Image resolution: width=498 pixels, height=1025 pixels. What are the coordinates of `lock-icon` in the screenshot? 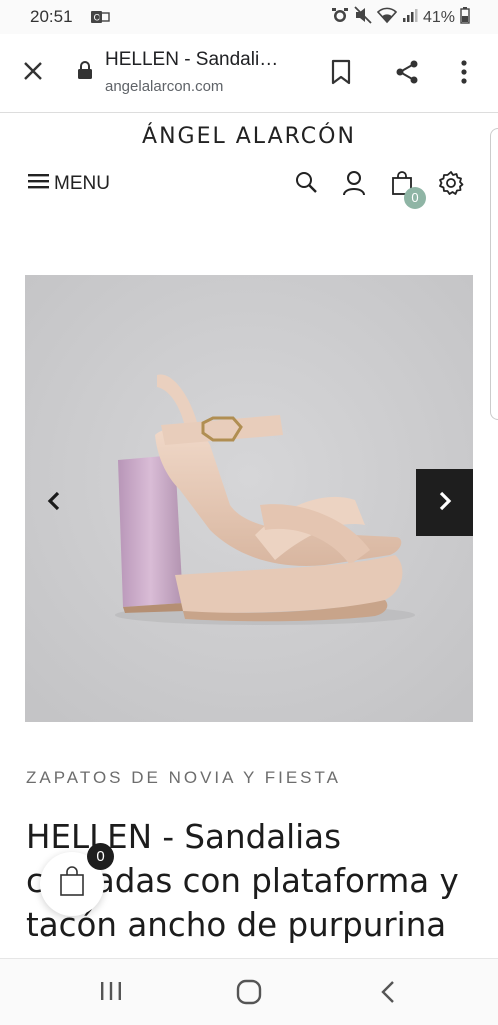 It's located at (85, 72).